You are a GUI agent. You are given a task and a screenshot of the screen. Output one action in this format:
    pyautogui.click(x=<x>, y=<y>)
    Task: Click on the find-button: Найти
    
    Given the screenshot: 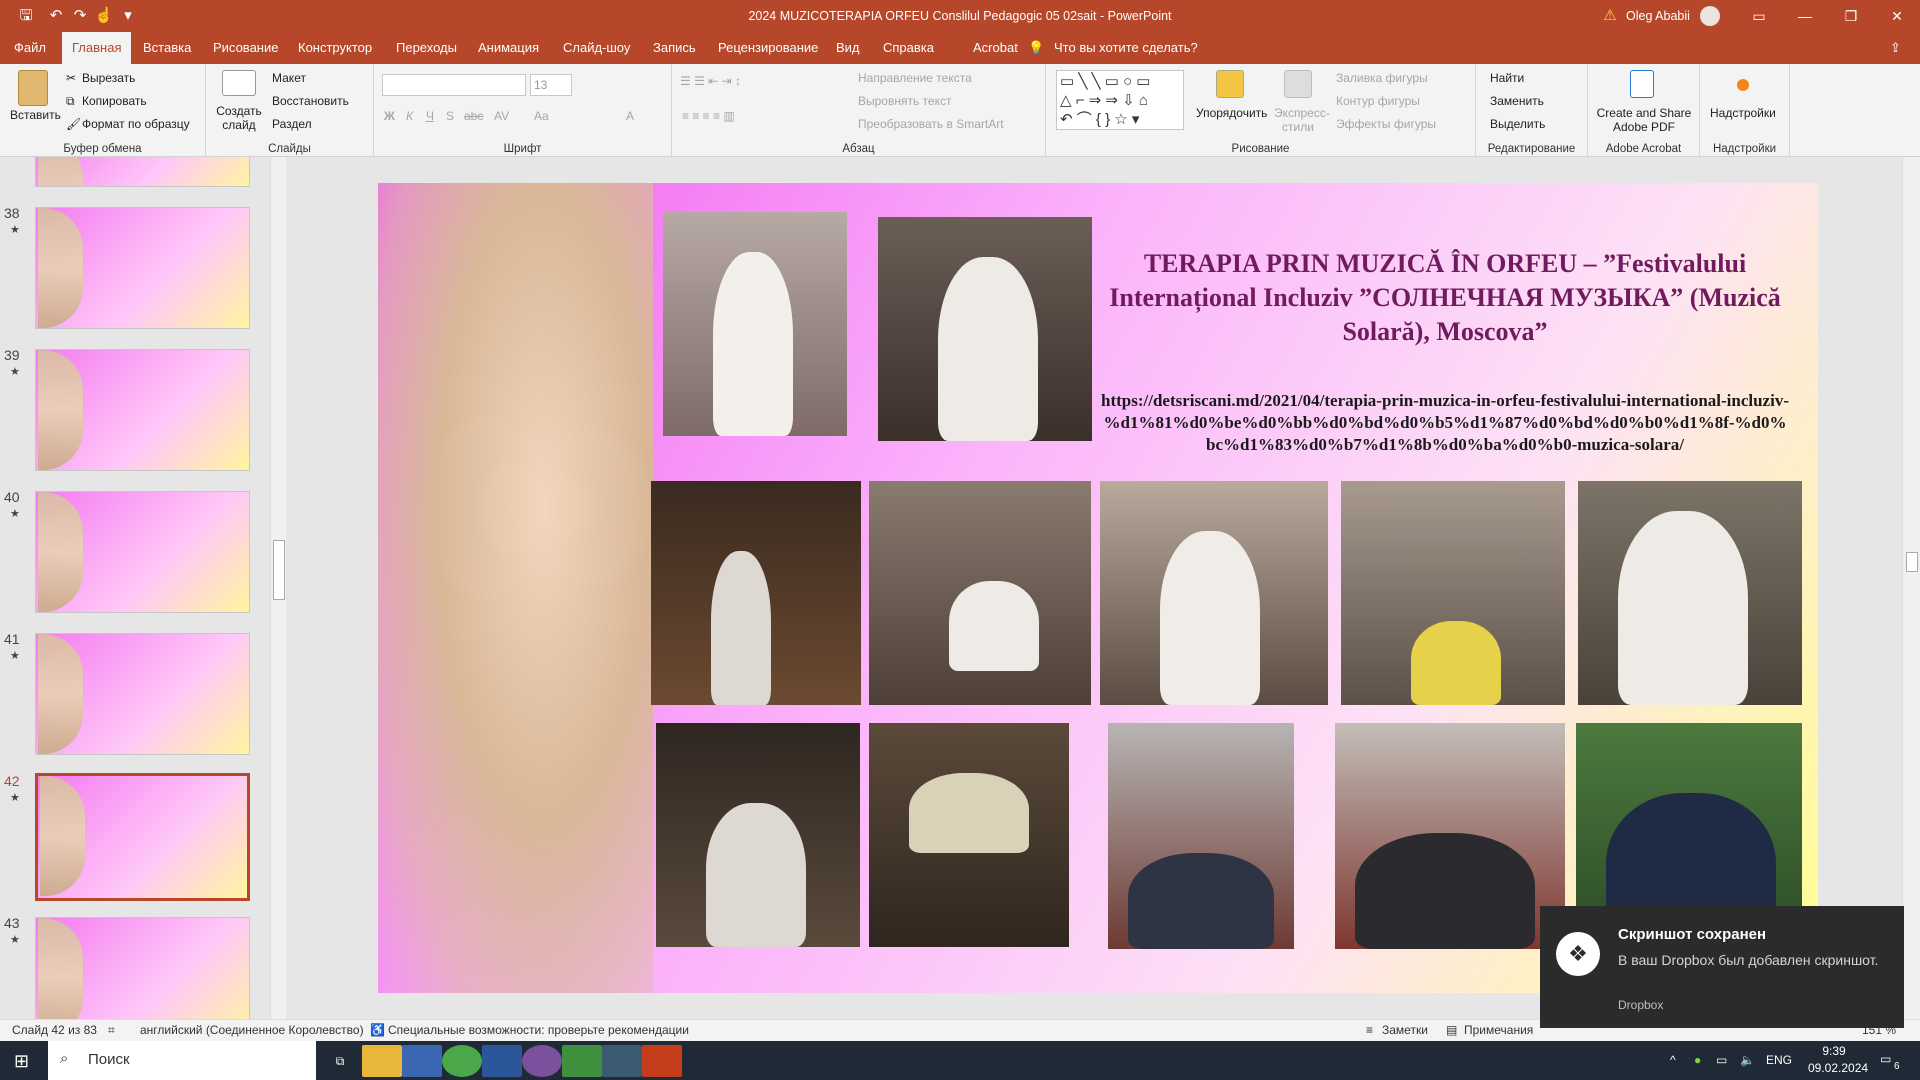 What is the action you would take?
    pyautogui.click(x=1507, y=78)
    